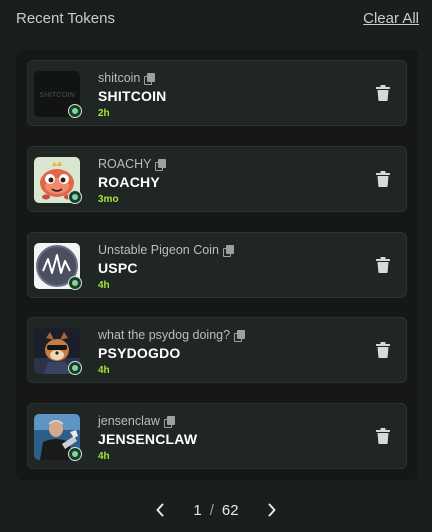 The height and width of the screenshot is (532, 432). What do you see at coordinates (139, 353) in the screenshot?
I see `token-symbol: PSYDOGDO` at bounding box center [139, 353].